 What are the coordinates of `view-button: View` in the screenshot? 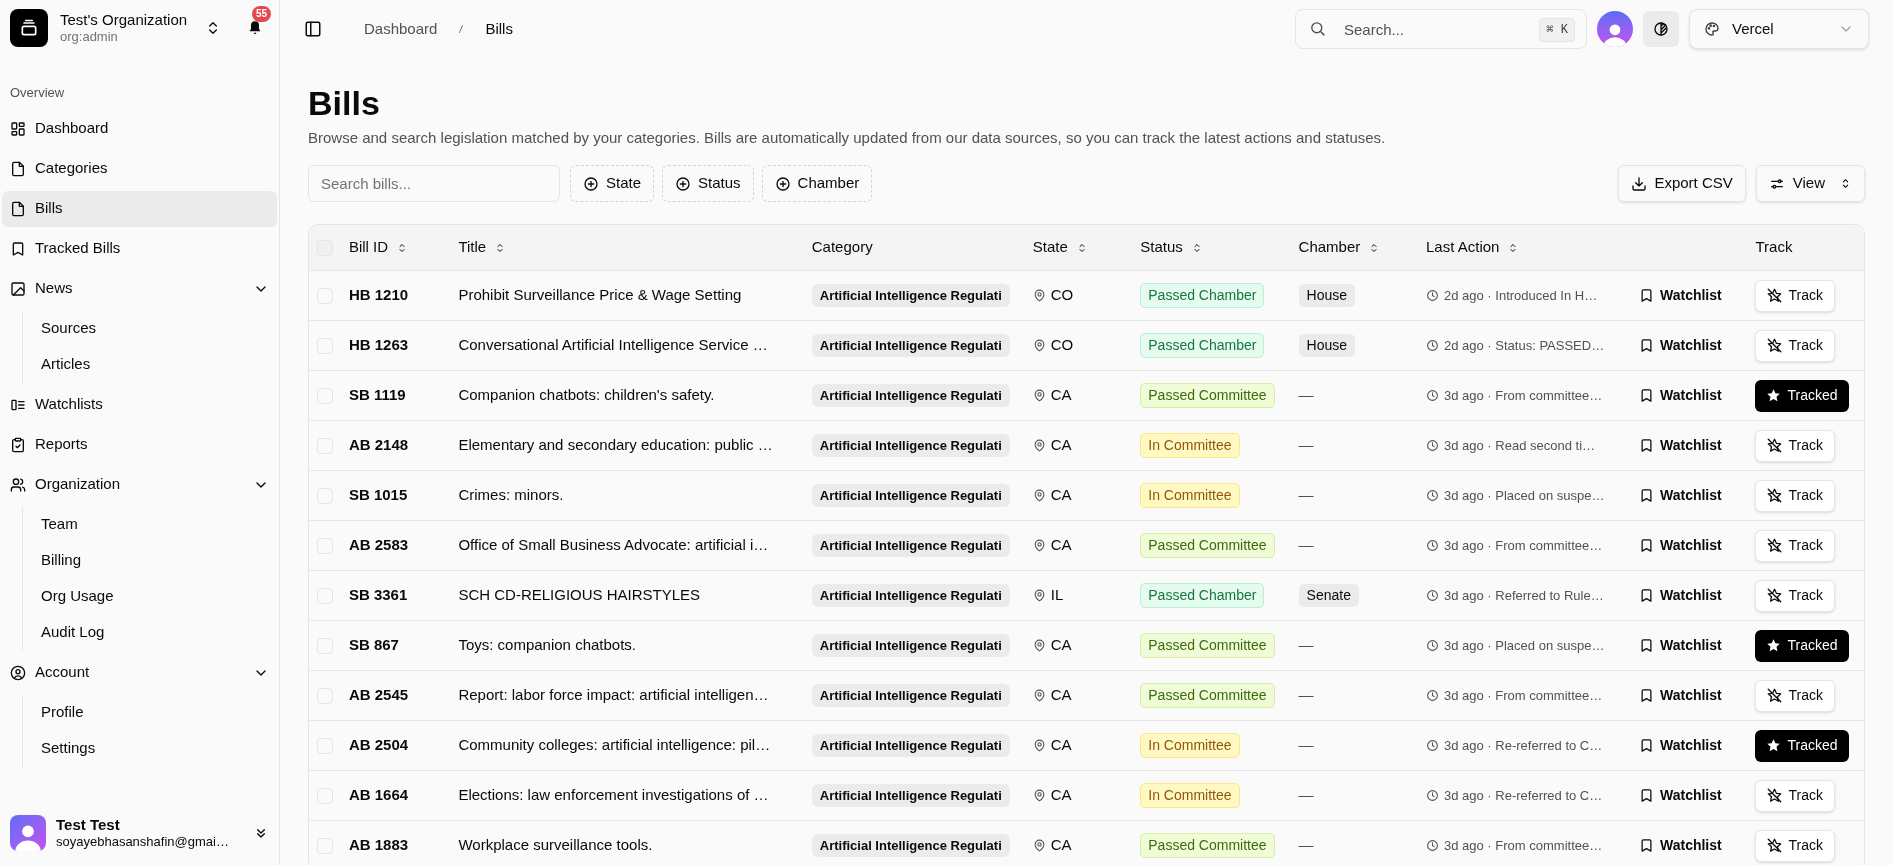 It's located at (1810, 183).